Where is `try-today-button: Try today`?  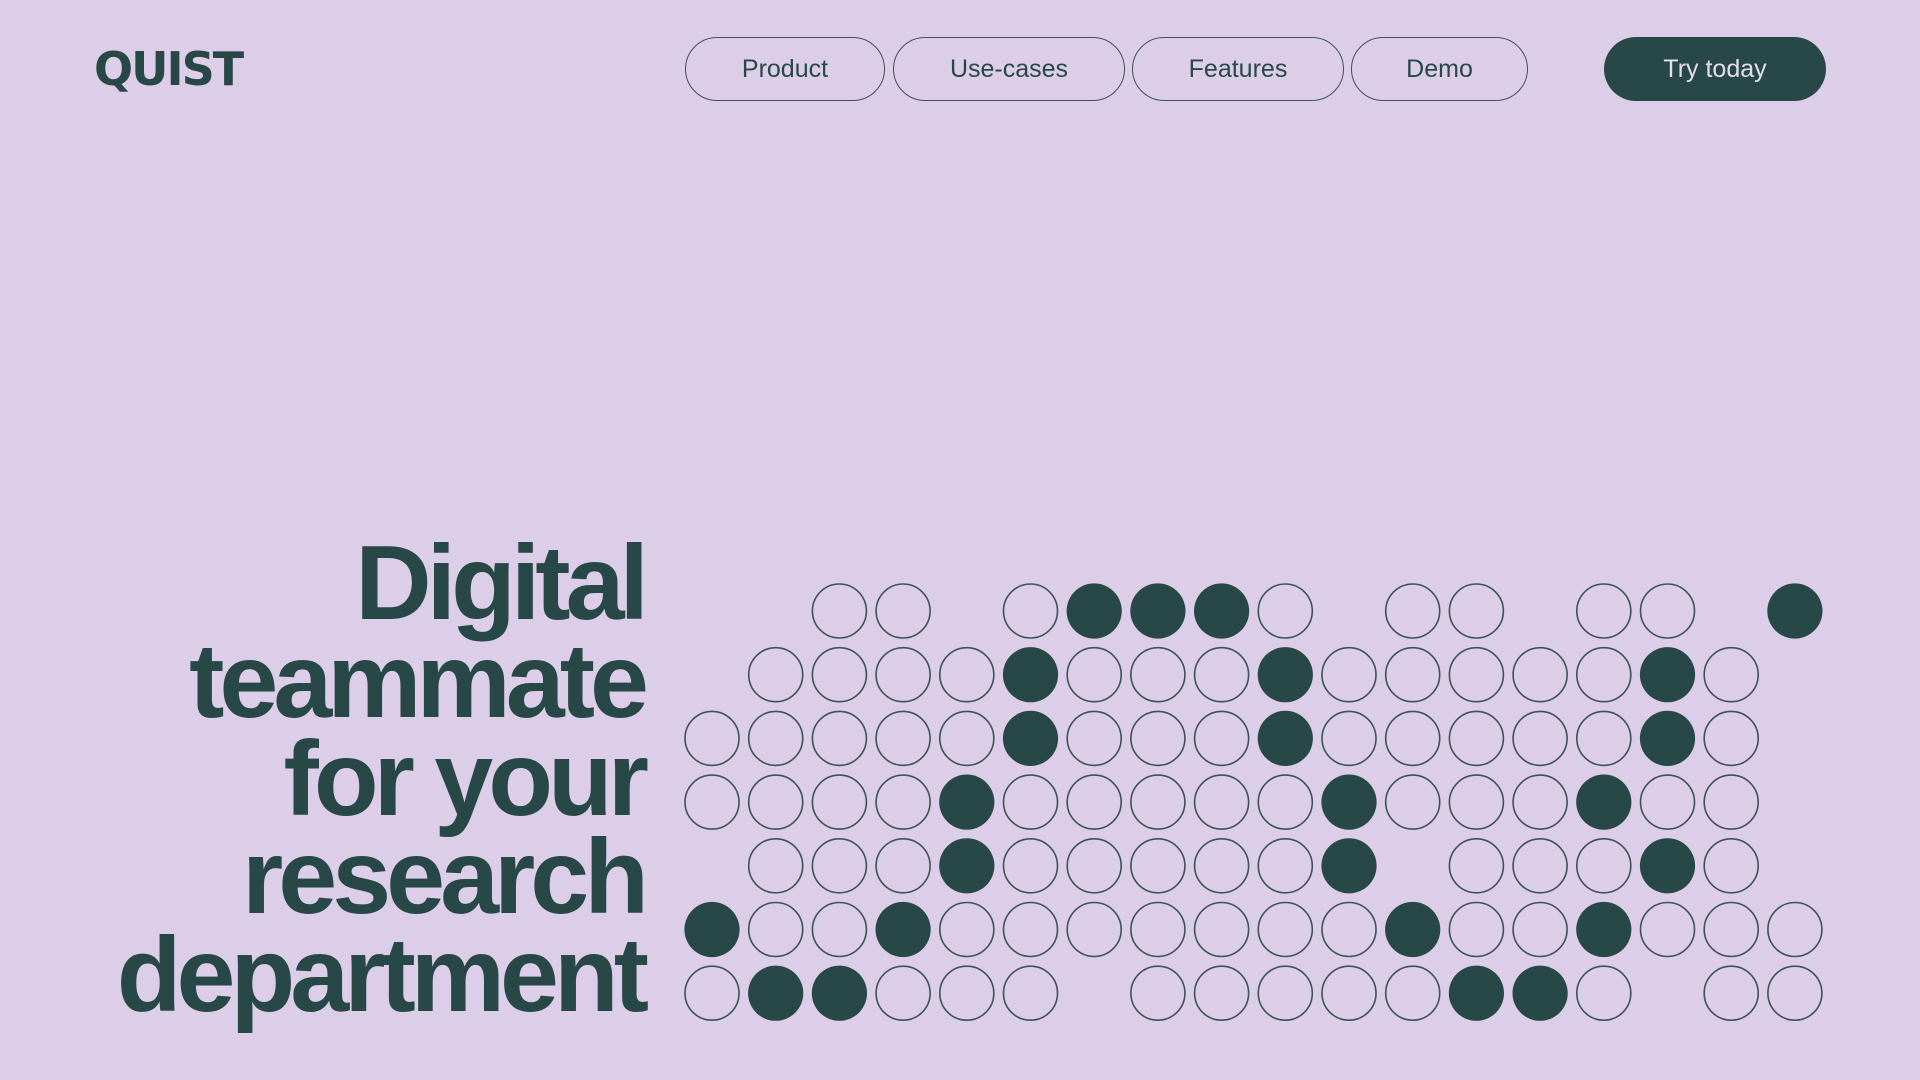 try-today-button: Try today is located at coordinates (1715, 69).